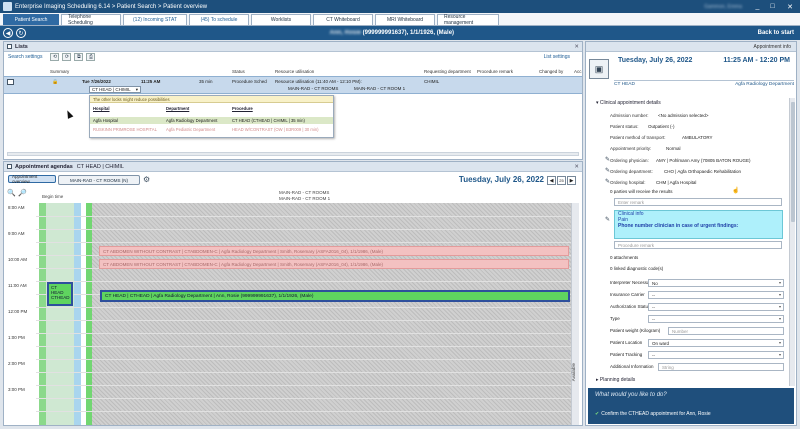  Describe the element at coordinates (642, 126) in the screenshot. I see `field-patient-status: Patient status: Outpatient (-)` at that location.